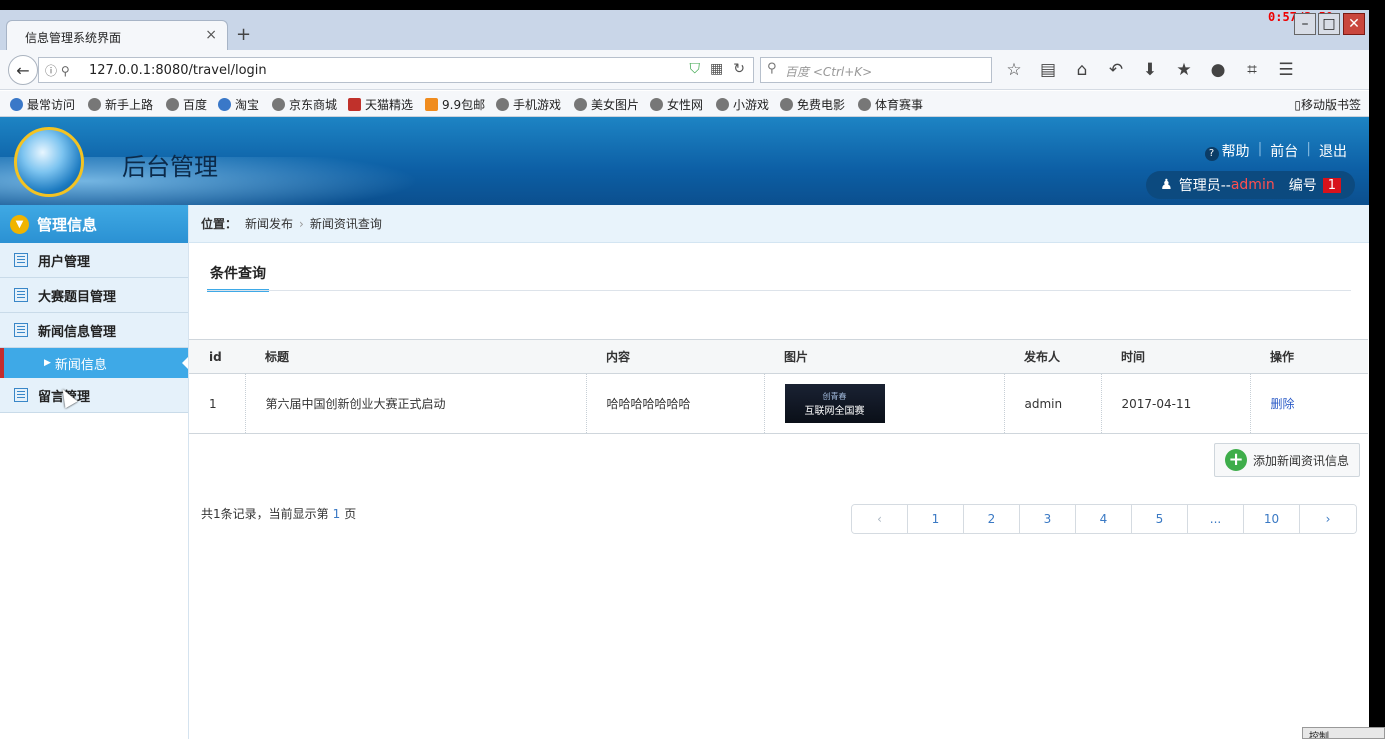 This screenshot has width=1385, height=739. What do you see at coordinates (890, 104) in the screenshot?
I see `bookmark-item: 体育赛事` at bounding box center [890, 104].